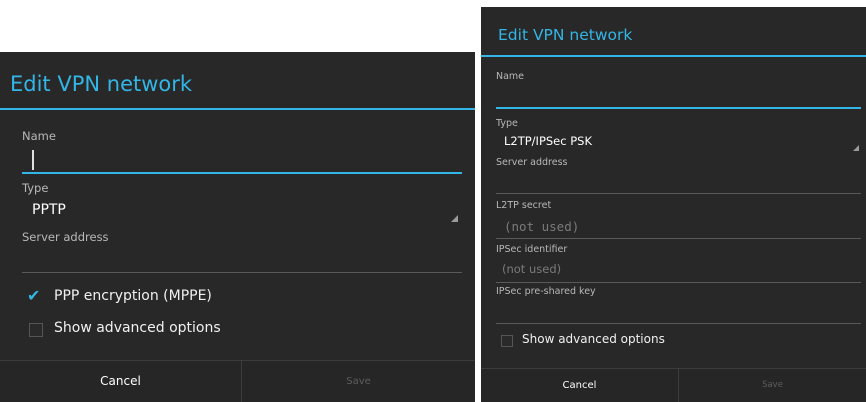 The width and height of the screenshot is (866, 402). Describe the element at coordinates (133, 296) in the screenshot. I see `ppp-encryption-label: PPP encryption (MPPE)` at that location.